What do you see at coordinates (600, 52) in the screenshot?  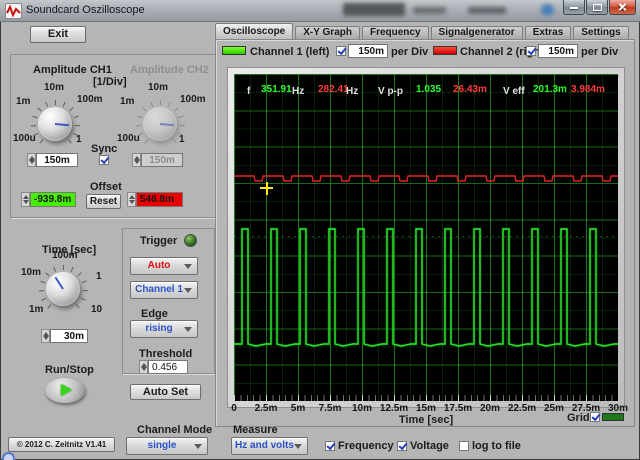 I see `ch2-per-div-label: per Div` at bounding box center [600, 52].